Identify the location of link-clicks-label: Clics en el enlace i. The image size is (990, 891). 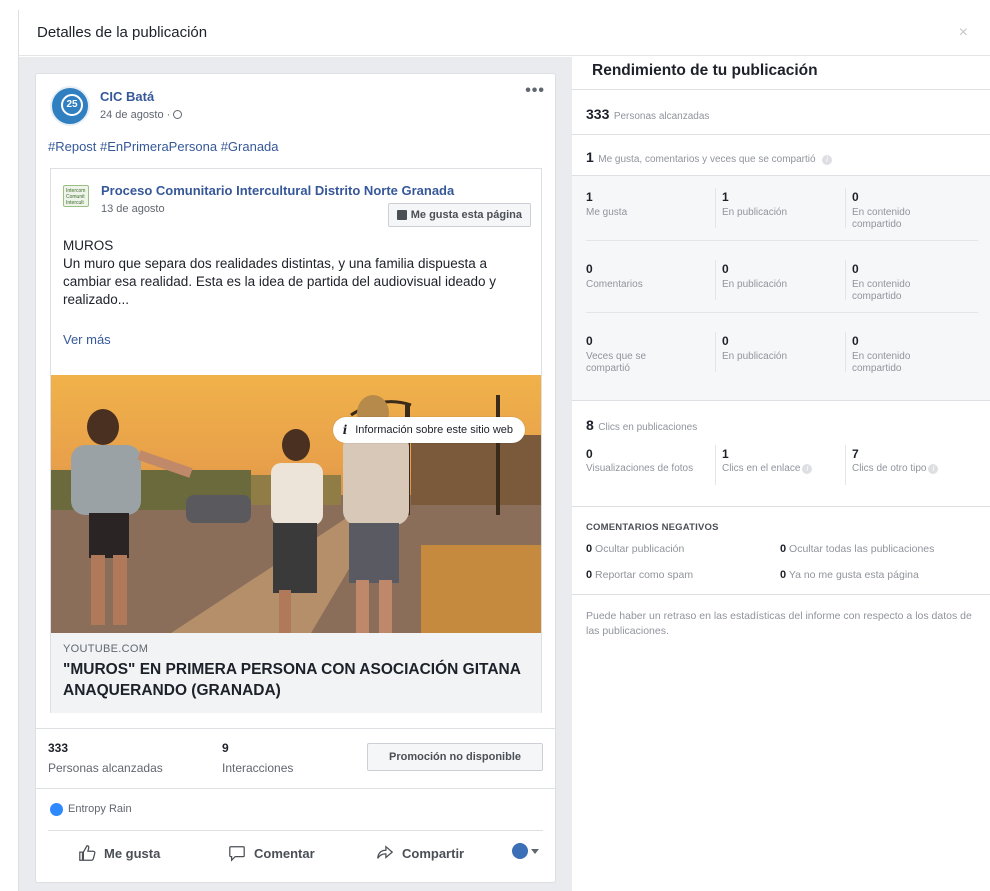
(782, 469).